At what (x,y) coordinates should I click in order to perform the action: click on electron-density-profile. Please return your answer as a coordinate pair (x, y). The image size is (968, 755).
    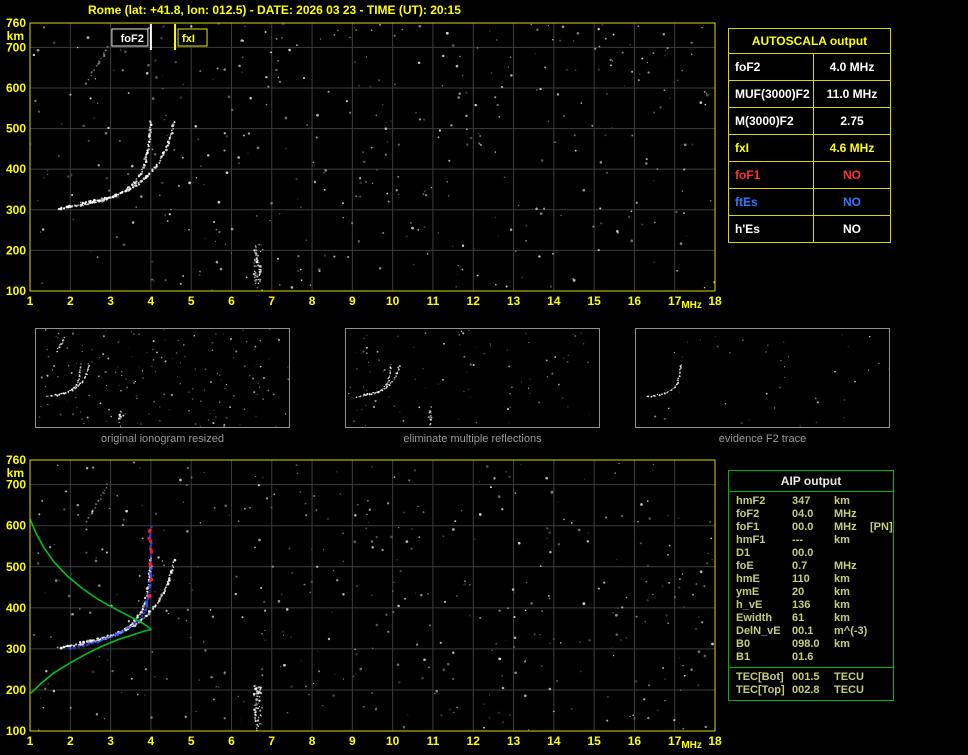
    Looking at the image, I should click on (91, 605).